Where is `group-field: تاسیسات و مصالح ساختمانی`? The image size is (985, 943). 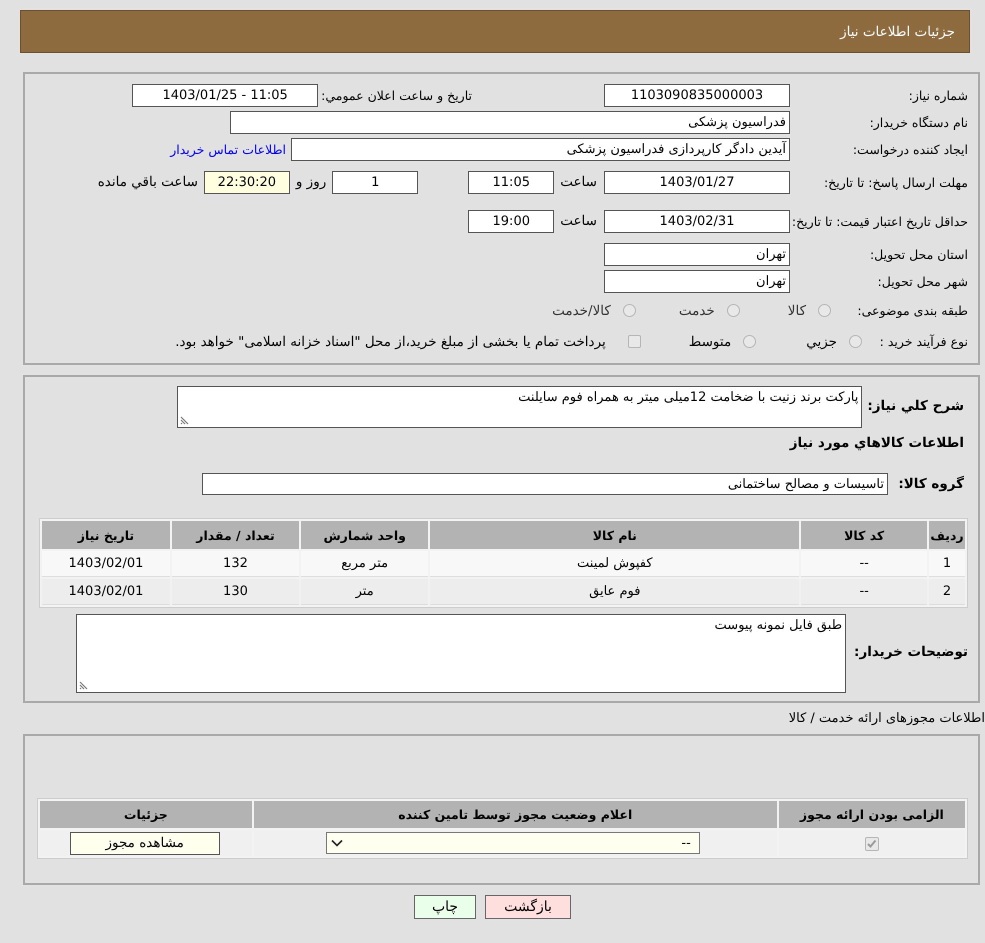
group-field: تاسیسات و مصالح ساختمانی is located at coordinates (545, 484).